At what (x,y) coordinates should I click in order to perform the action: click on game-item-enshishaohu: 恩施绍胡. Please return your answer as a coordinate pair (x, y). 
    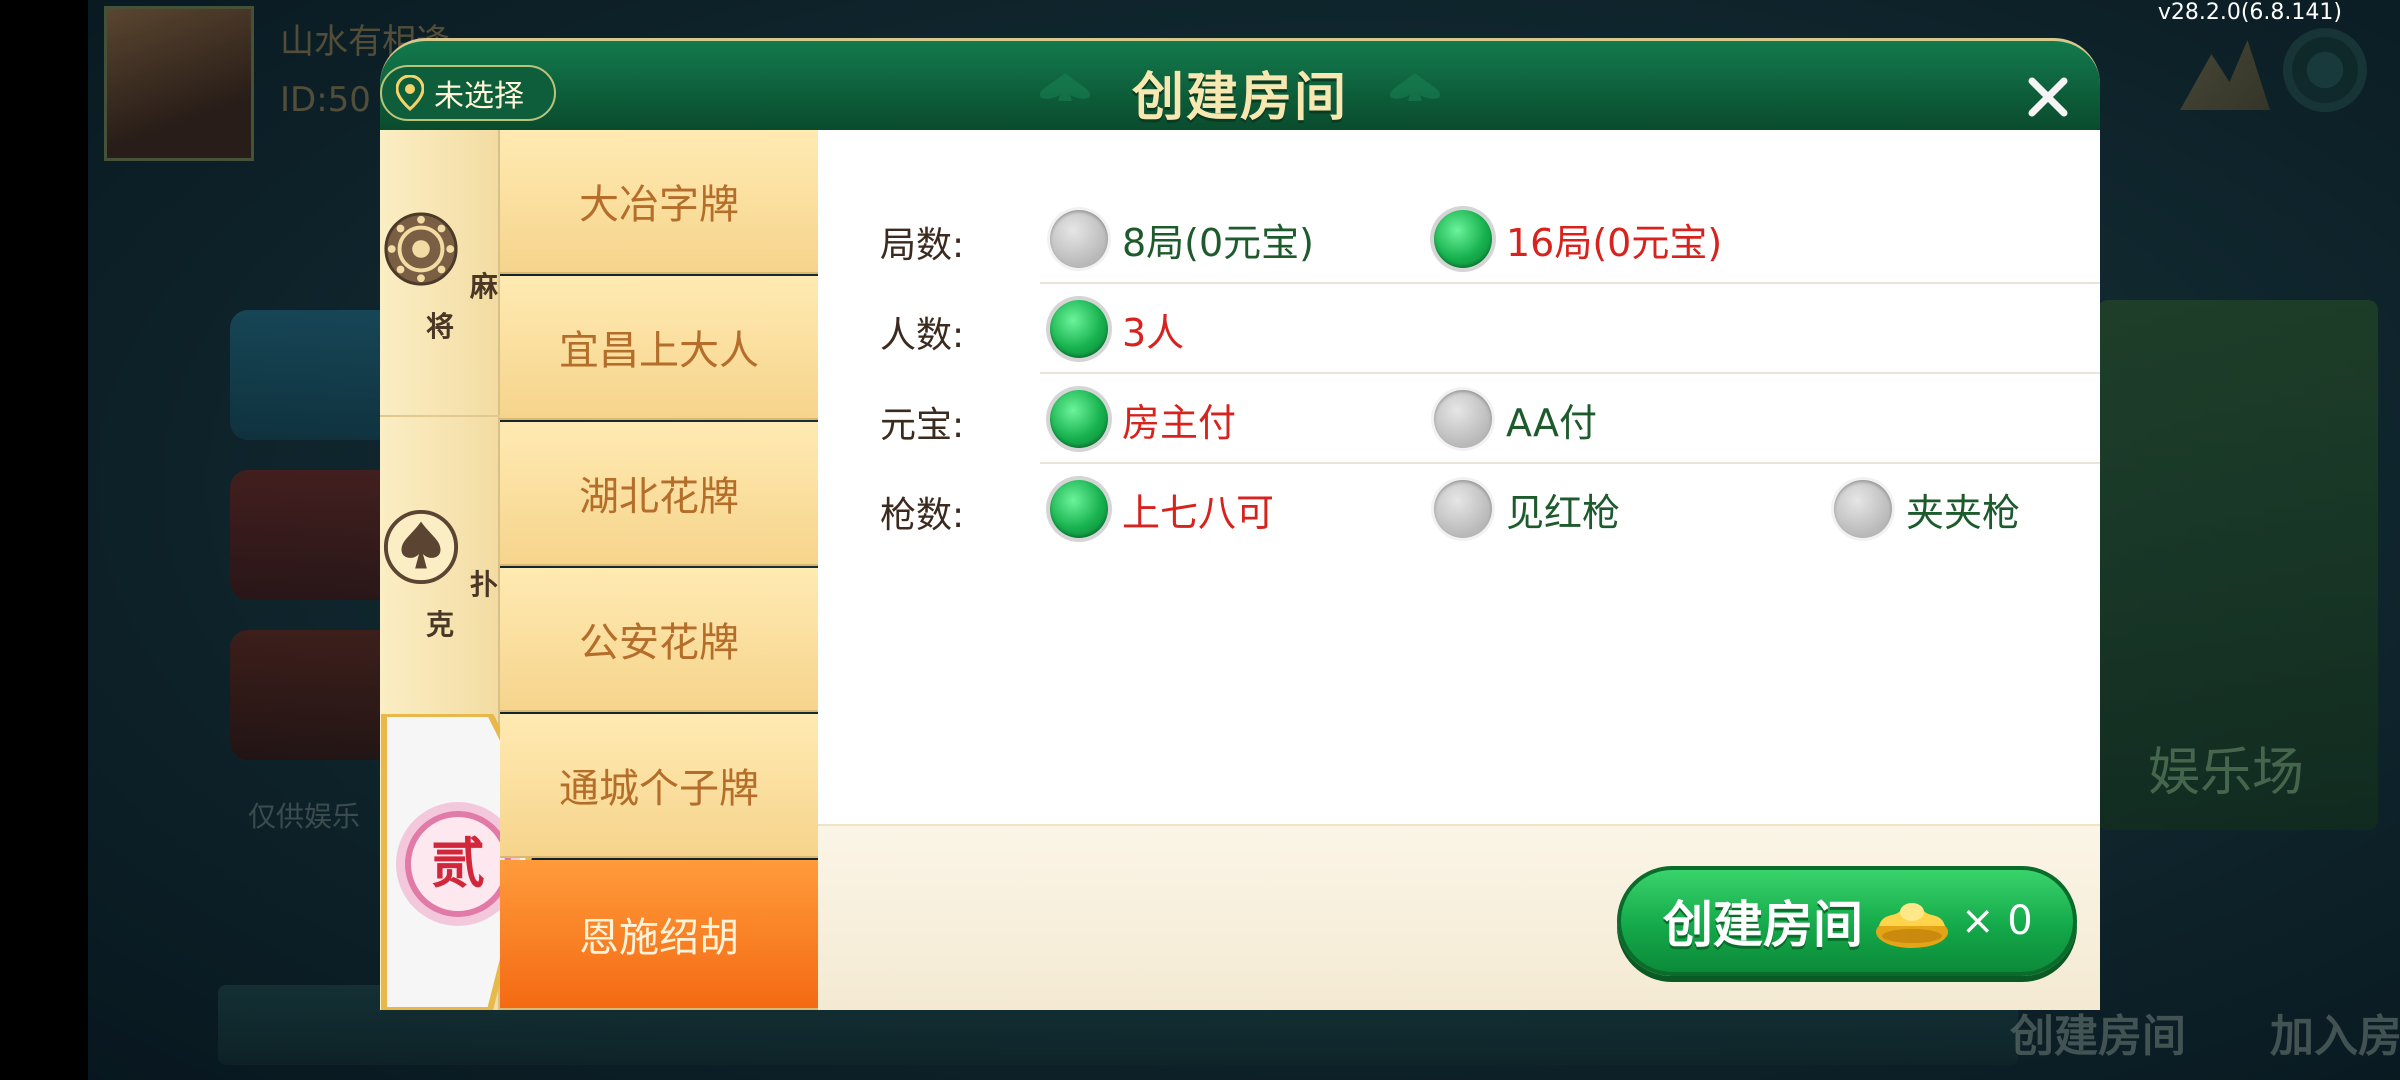
    Looking at the image, I should click on (659, 935).